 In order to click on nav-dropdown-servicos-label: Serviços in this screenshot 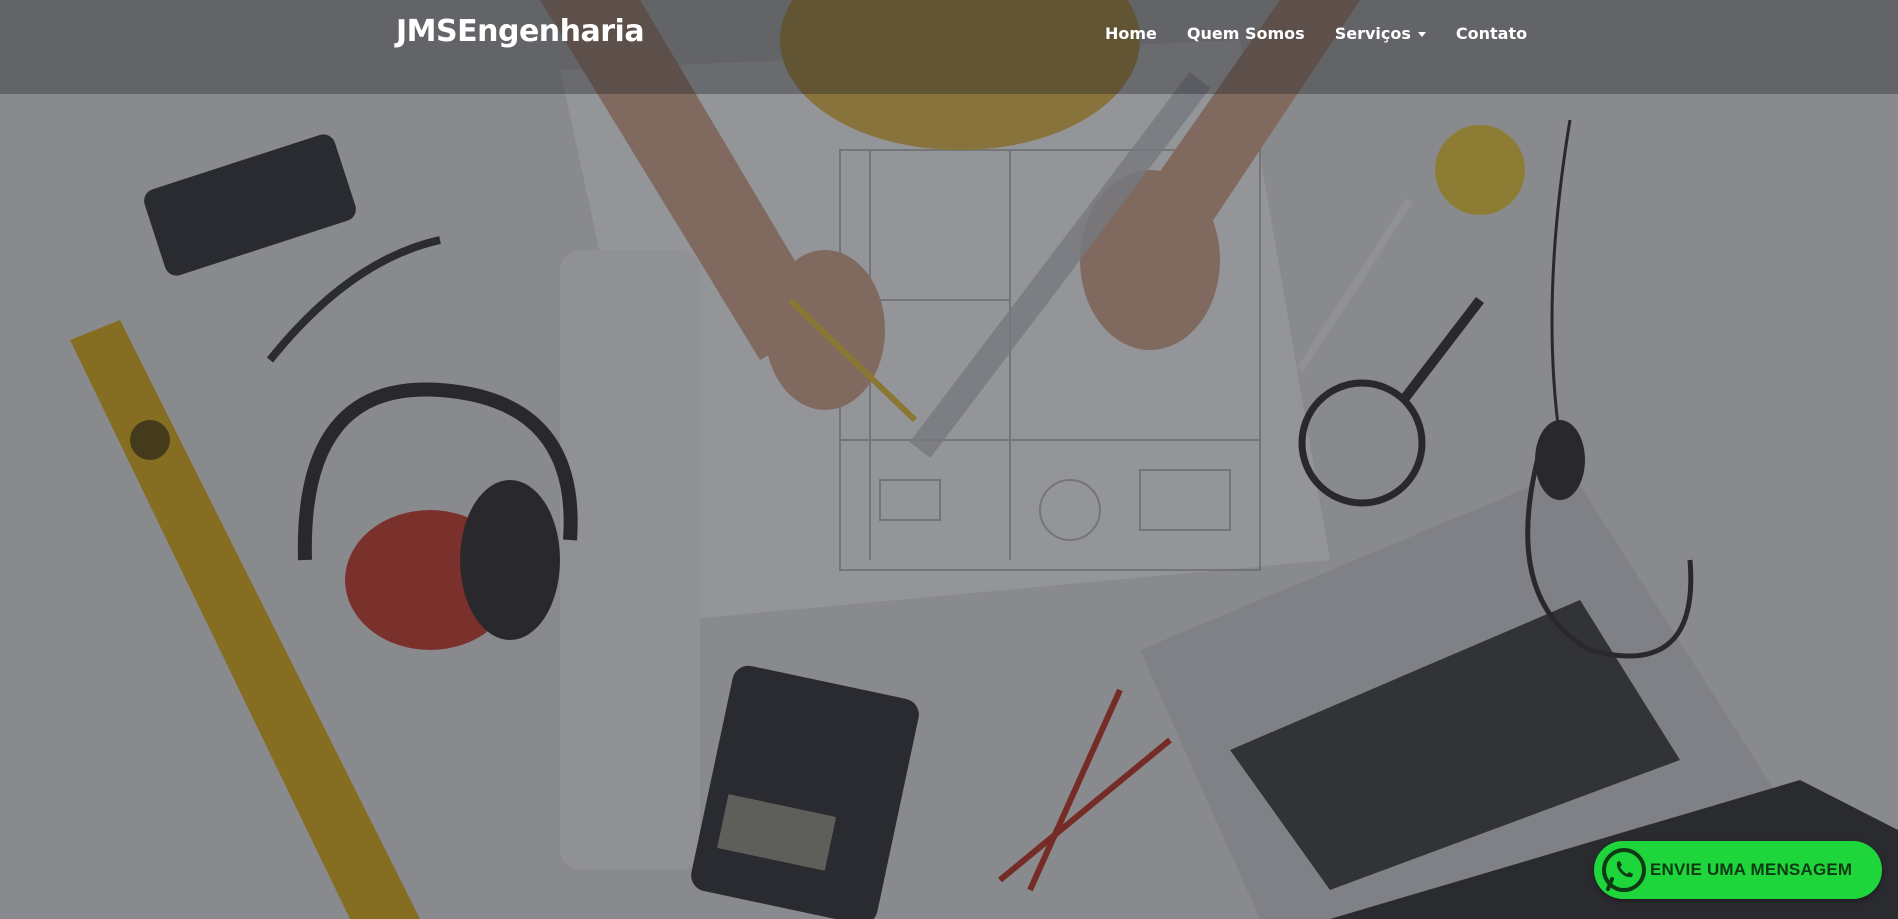, I will do `click(1372, 33)`.